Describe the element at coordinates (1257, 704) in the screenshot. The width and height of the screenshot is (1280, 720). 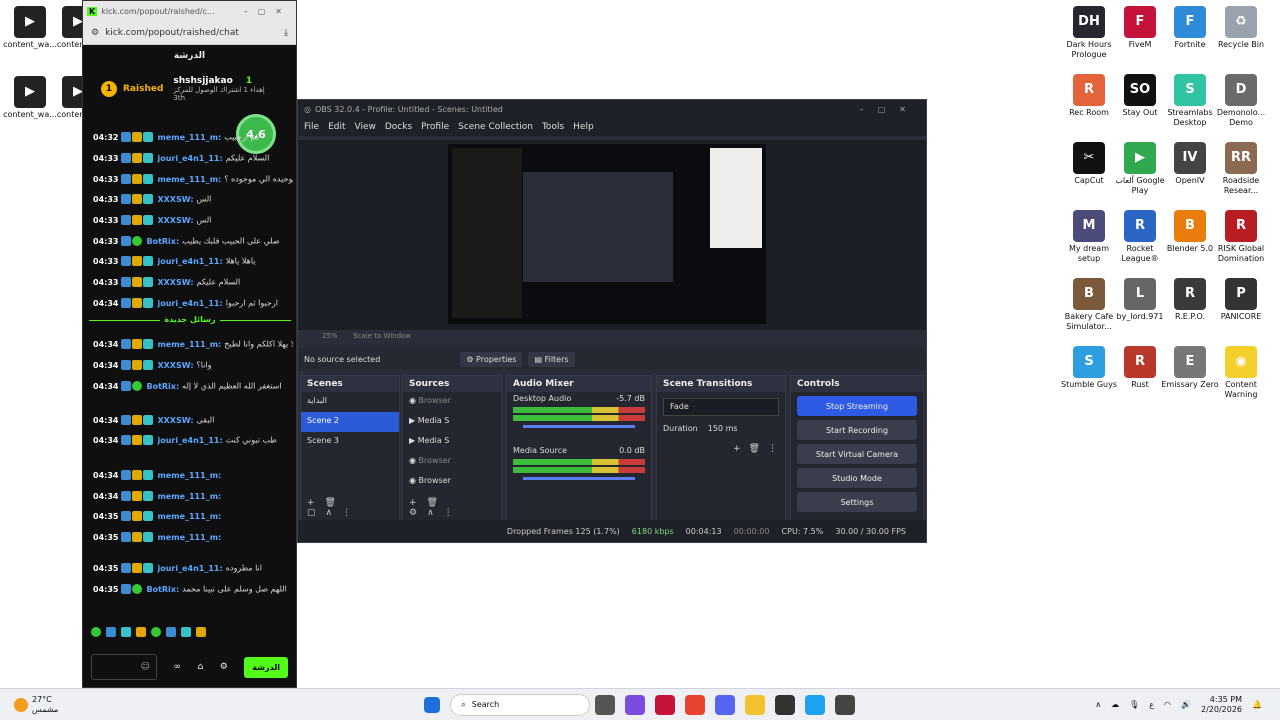
I see `notifications-icon: 🔔` at that location.